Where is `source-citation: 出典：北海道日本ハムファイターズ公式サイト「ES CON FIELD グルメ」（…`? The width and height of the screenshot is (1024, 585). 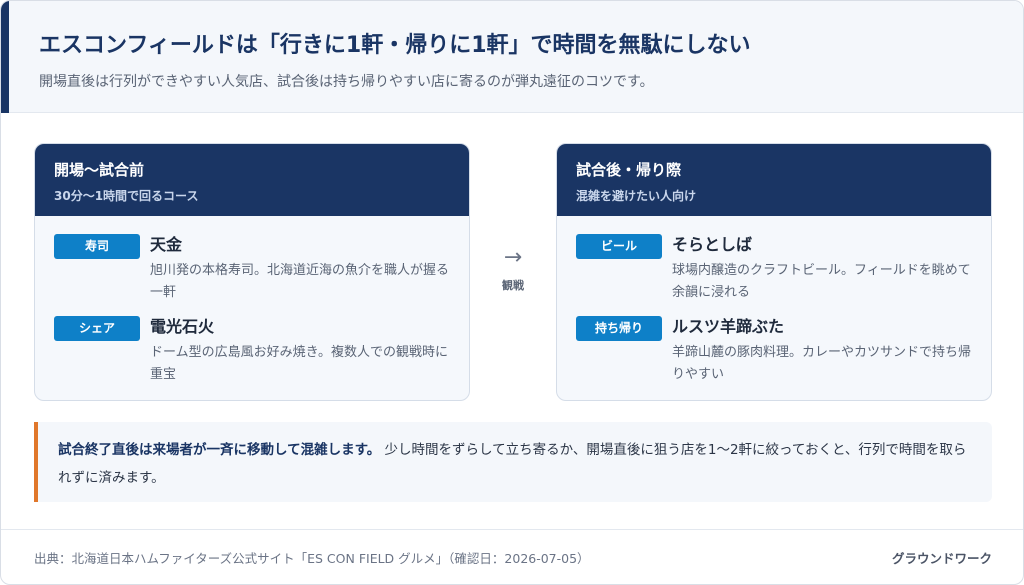
source-citation: 出典：北海道日本ハムファイターズ公式サイト「ES CON FIELD グルメ」（… is located at coordinates (312, 558).